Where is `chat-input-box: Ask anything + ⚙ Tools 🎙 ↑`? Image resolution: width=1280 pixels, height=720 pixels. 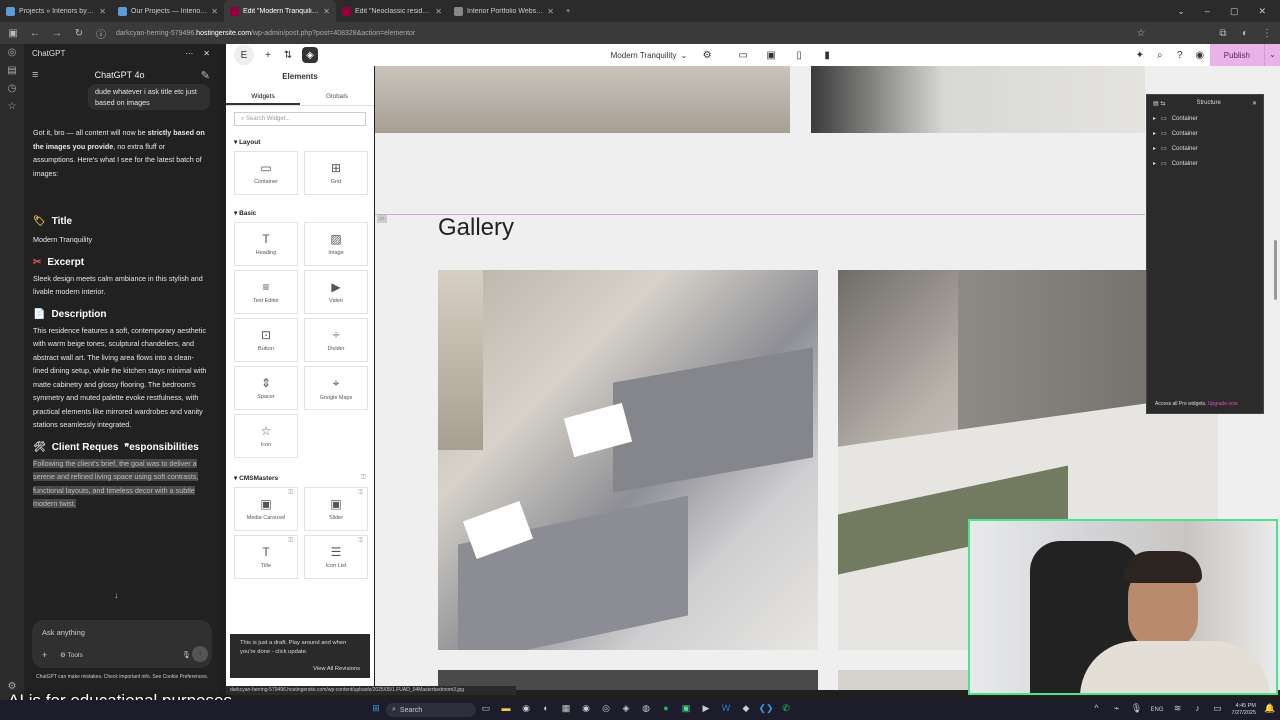 chat-input-box: Ask anything + ⚙ Tools 🎙 ↑ is located at coordinates (122, 644).